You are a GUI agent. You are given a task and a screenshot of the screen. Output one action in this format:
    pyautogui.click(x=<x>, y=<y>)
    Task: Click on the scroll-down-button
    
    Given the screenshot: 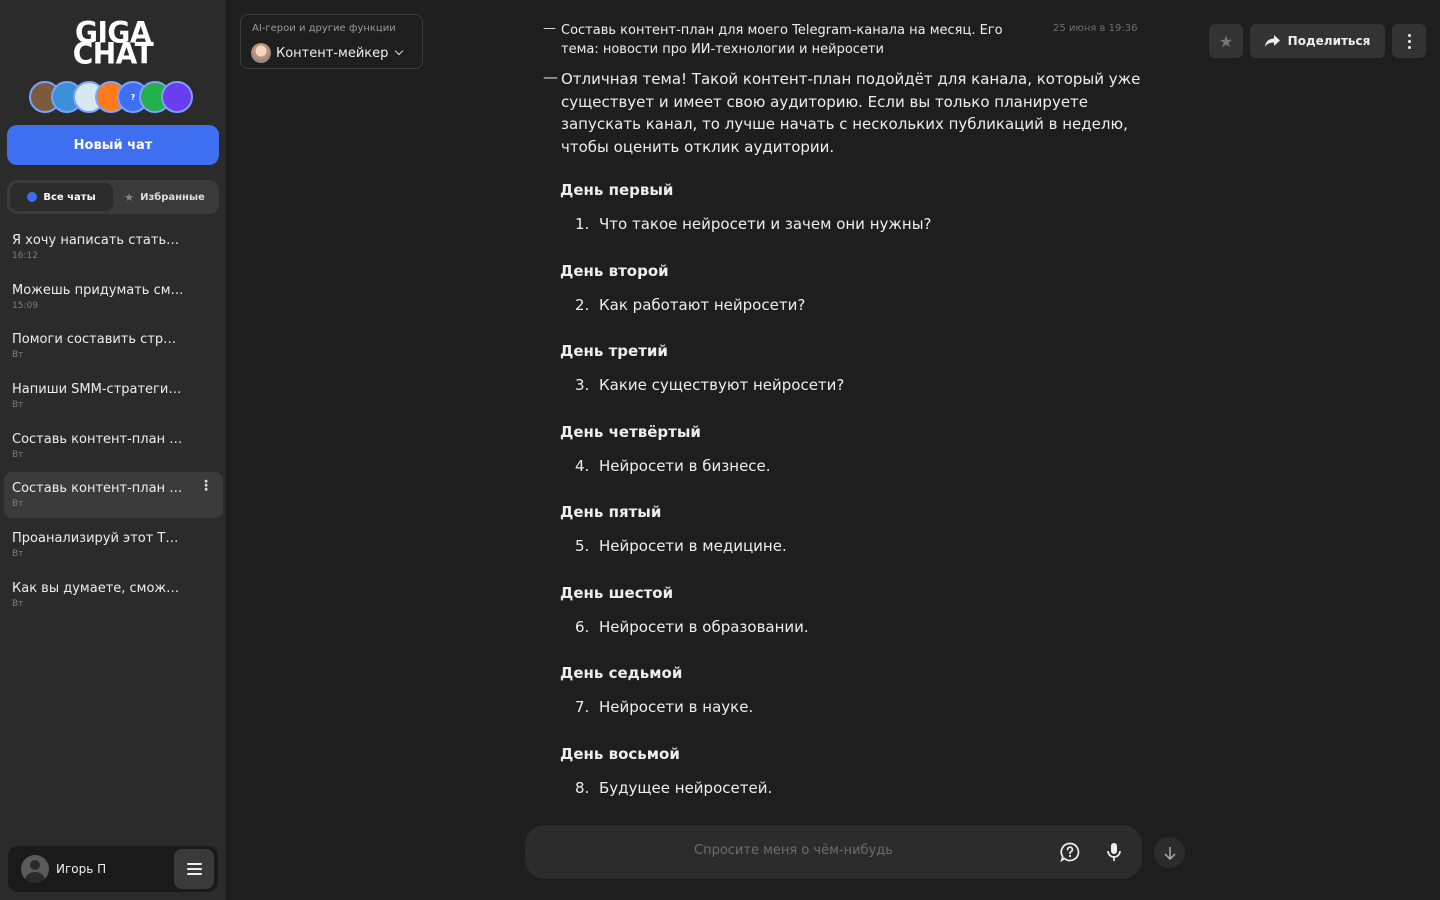 What is the action you would take?
    pyautogui.click(x=1169, y=852)
    